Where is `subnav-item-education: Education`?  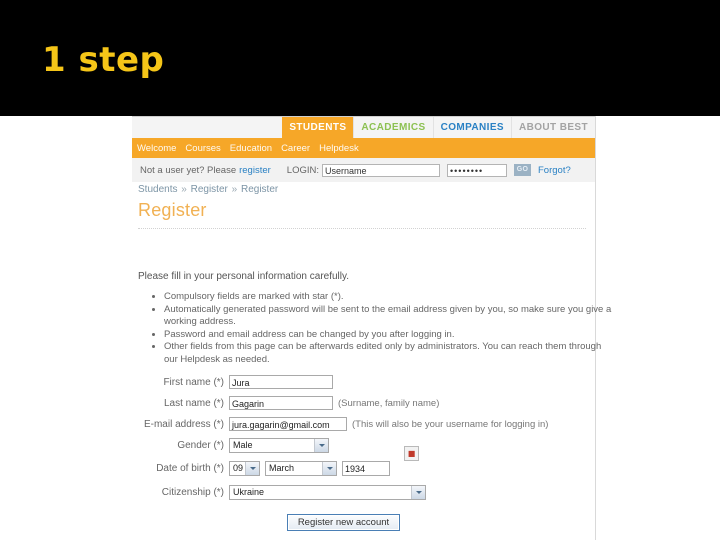 subnav-item-education: Education is located at coordinates (251, 148).